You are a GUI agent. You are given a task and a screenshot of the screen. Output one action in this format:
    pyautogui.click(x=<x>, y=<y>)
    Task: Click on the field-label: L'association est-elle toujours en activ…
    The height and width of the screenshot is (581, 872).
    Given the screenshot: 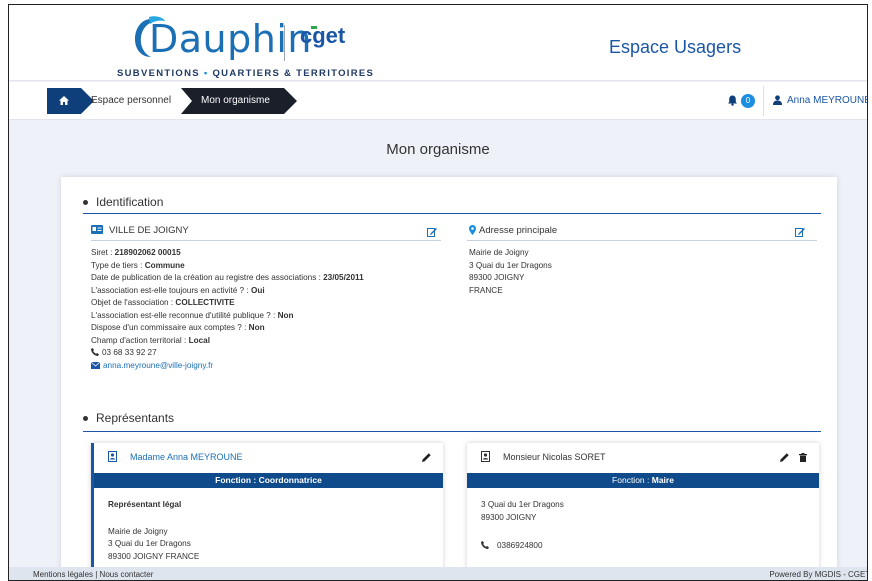 What is the action you would take?
    pyautogui.click(x=171, y=290)
    